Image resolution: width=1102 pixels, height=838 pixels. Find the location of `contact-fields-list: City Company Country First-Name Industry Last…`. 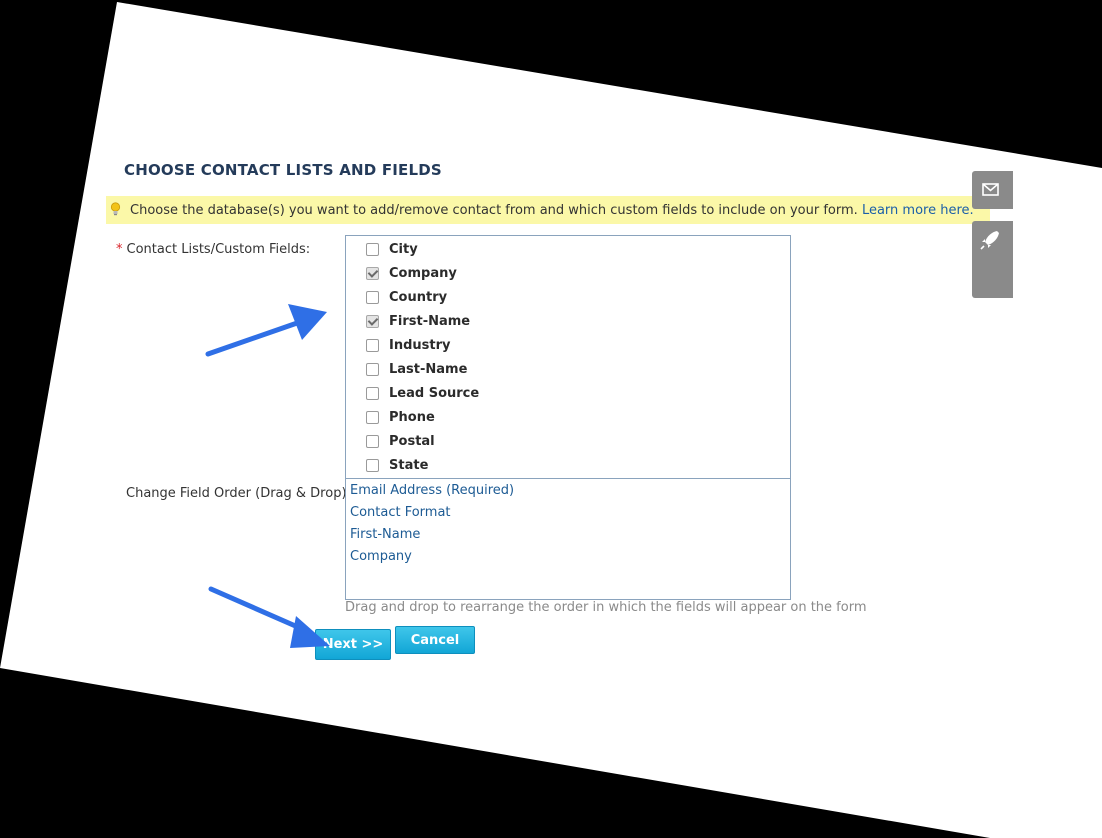

contact-fields-list: City Company Country First-Name Industry Last… is located at coordinates (568, 357).